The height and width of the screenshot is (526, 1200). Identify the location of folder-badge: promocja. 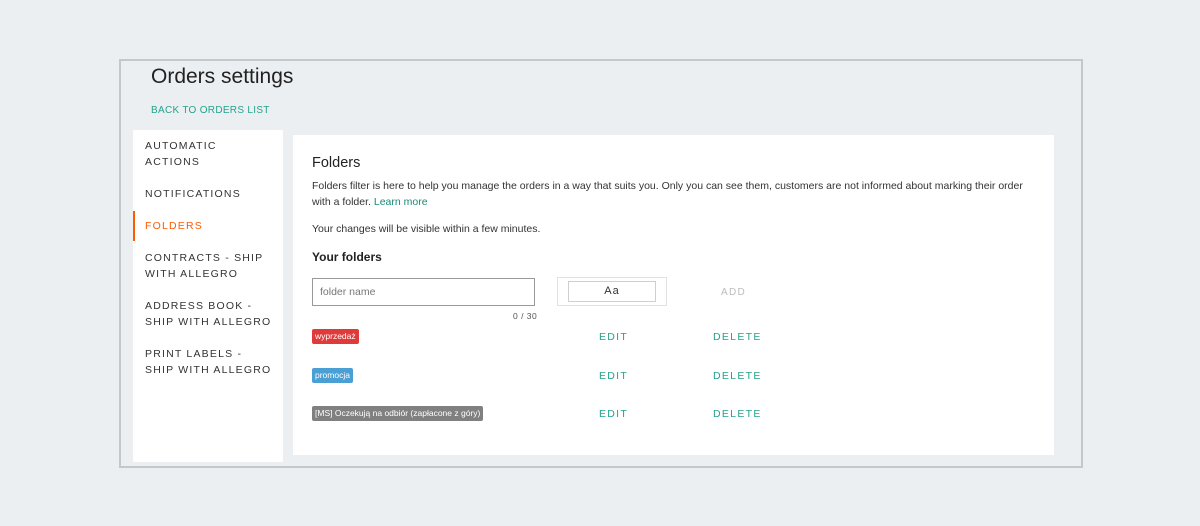
(332, 375).